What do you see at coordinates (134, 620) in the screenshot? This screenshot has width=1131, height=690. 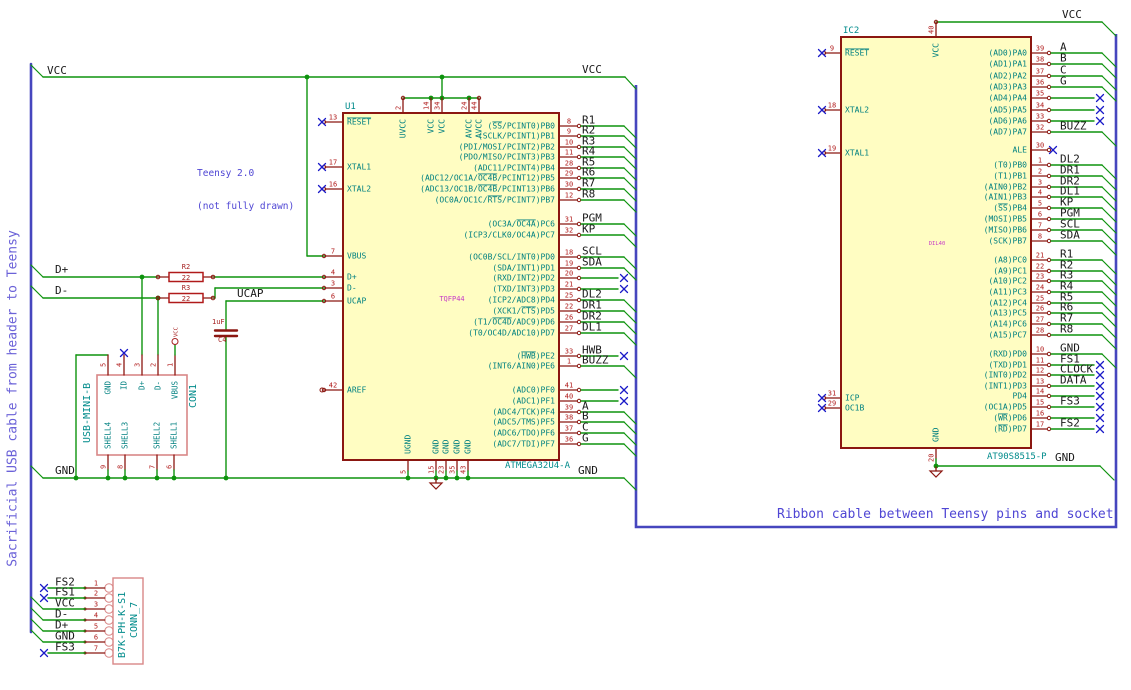 I see `connector-reference: CONN_7` at bounding box center [134, 620].